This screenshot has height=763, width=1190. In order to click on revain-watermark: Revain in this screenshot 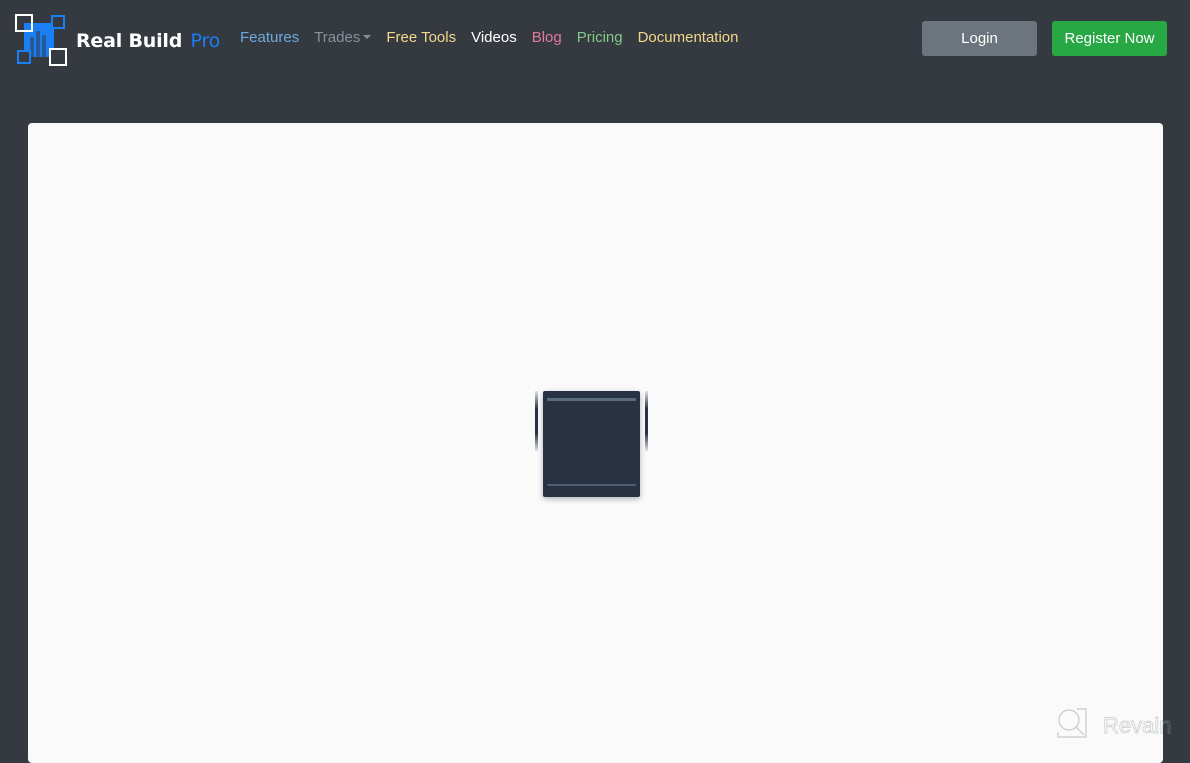, I will do `click(1113, 725)`.